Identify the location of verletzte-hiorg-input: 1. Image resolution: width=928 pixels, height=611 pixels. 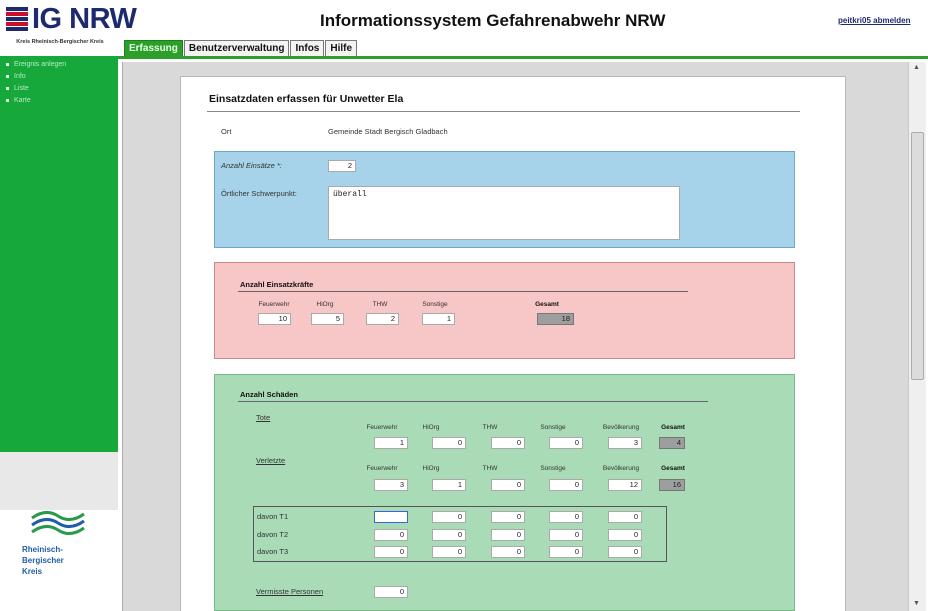
(449, 485).